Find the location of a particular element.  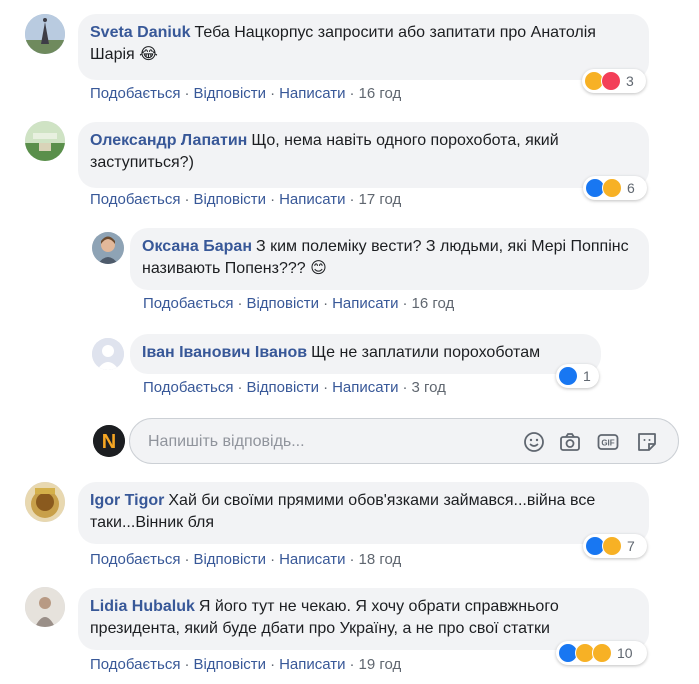

reaction-summary: 6 is located at coordinates (615, 188).